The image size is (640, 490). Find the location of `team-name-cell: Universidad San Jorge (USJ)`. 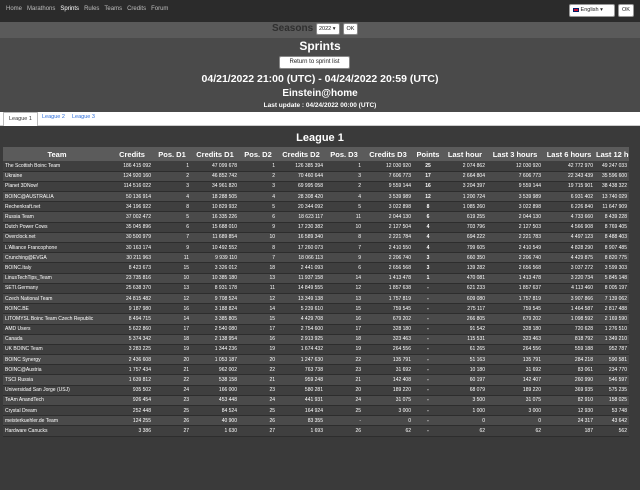

team-name-cell: Universidad San Jorge (USJ) is located at coordinates (57, 390).